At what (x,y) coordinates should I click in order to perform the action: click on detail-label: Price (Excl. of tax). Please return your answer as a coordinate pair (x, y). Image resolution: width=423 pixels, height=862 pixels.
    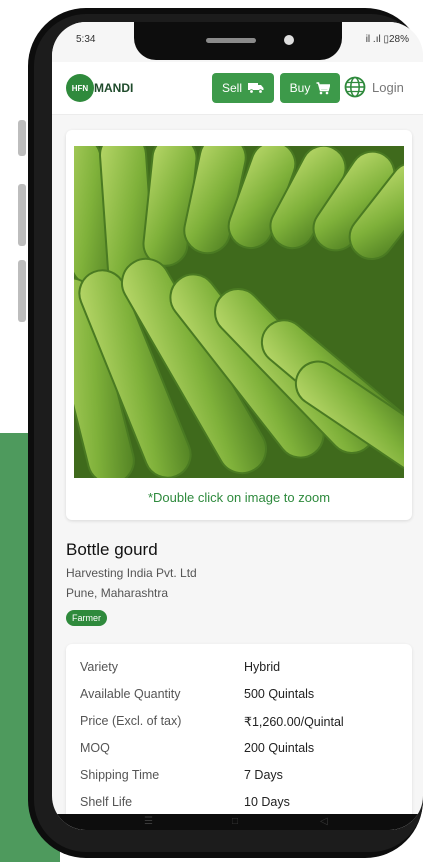
    Looking at the image, I should click on (131, 721).